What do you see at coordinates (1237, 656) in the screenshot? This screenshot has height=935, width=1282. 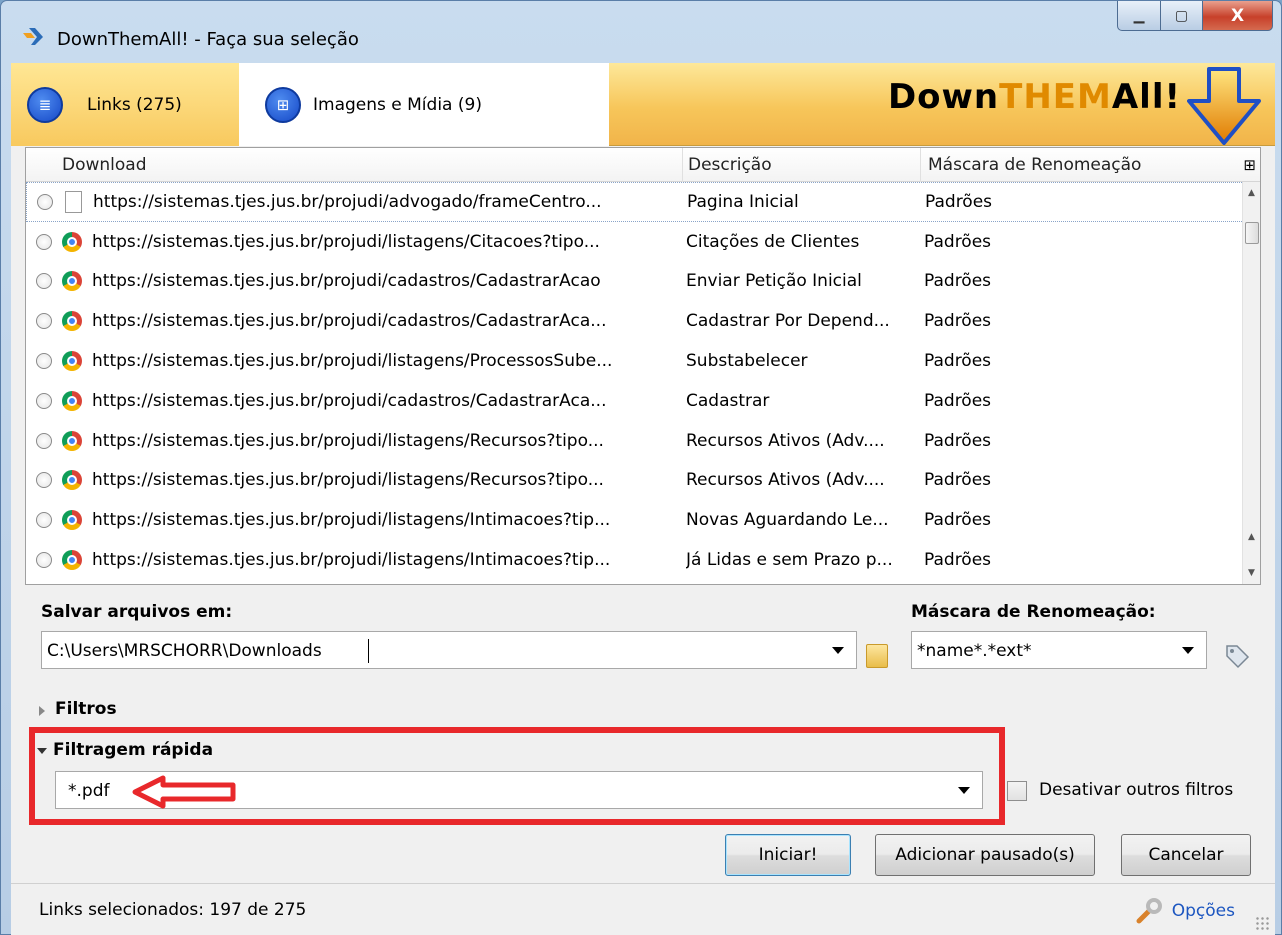 I see `tag-icon` at bounding box center [1237, 656].